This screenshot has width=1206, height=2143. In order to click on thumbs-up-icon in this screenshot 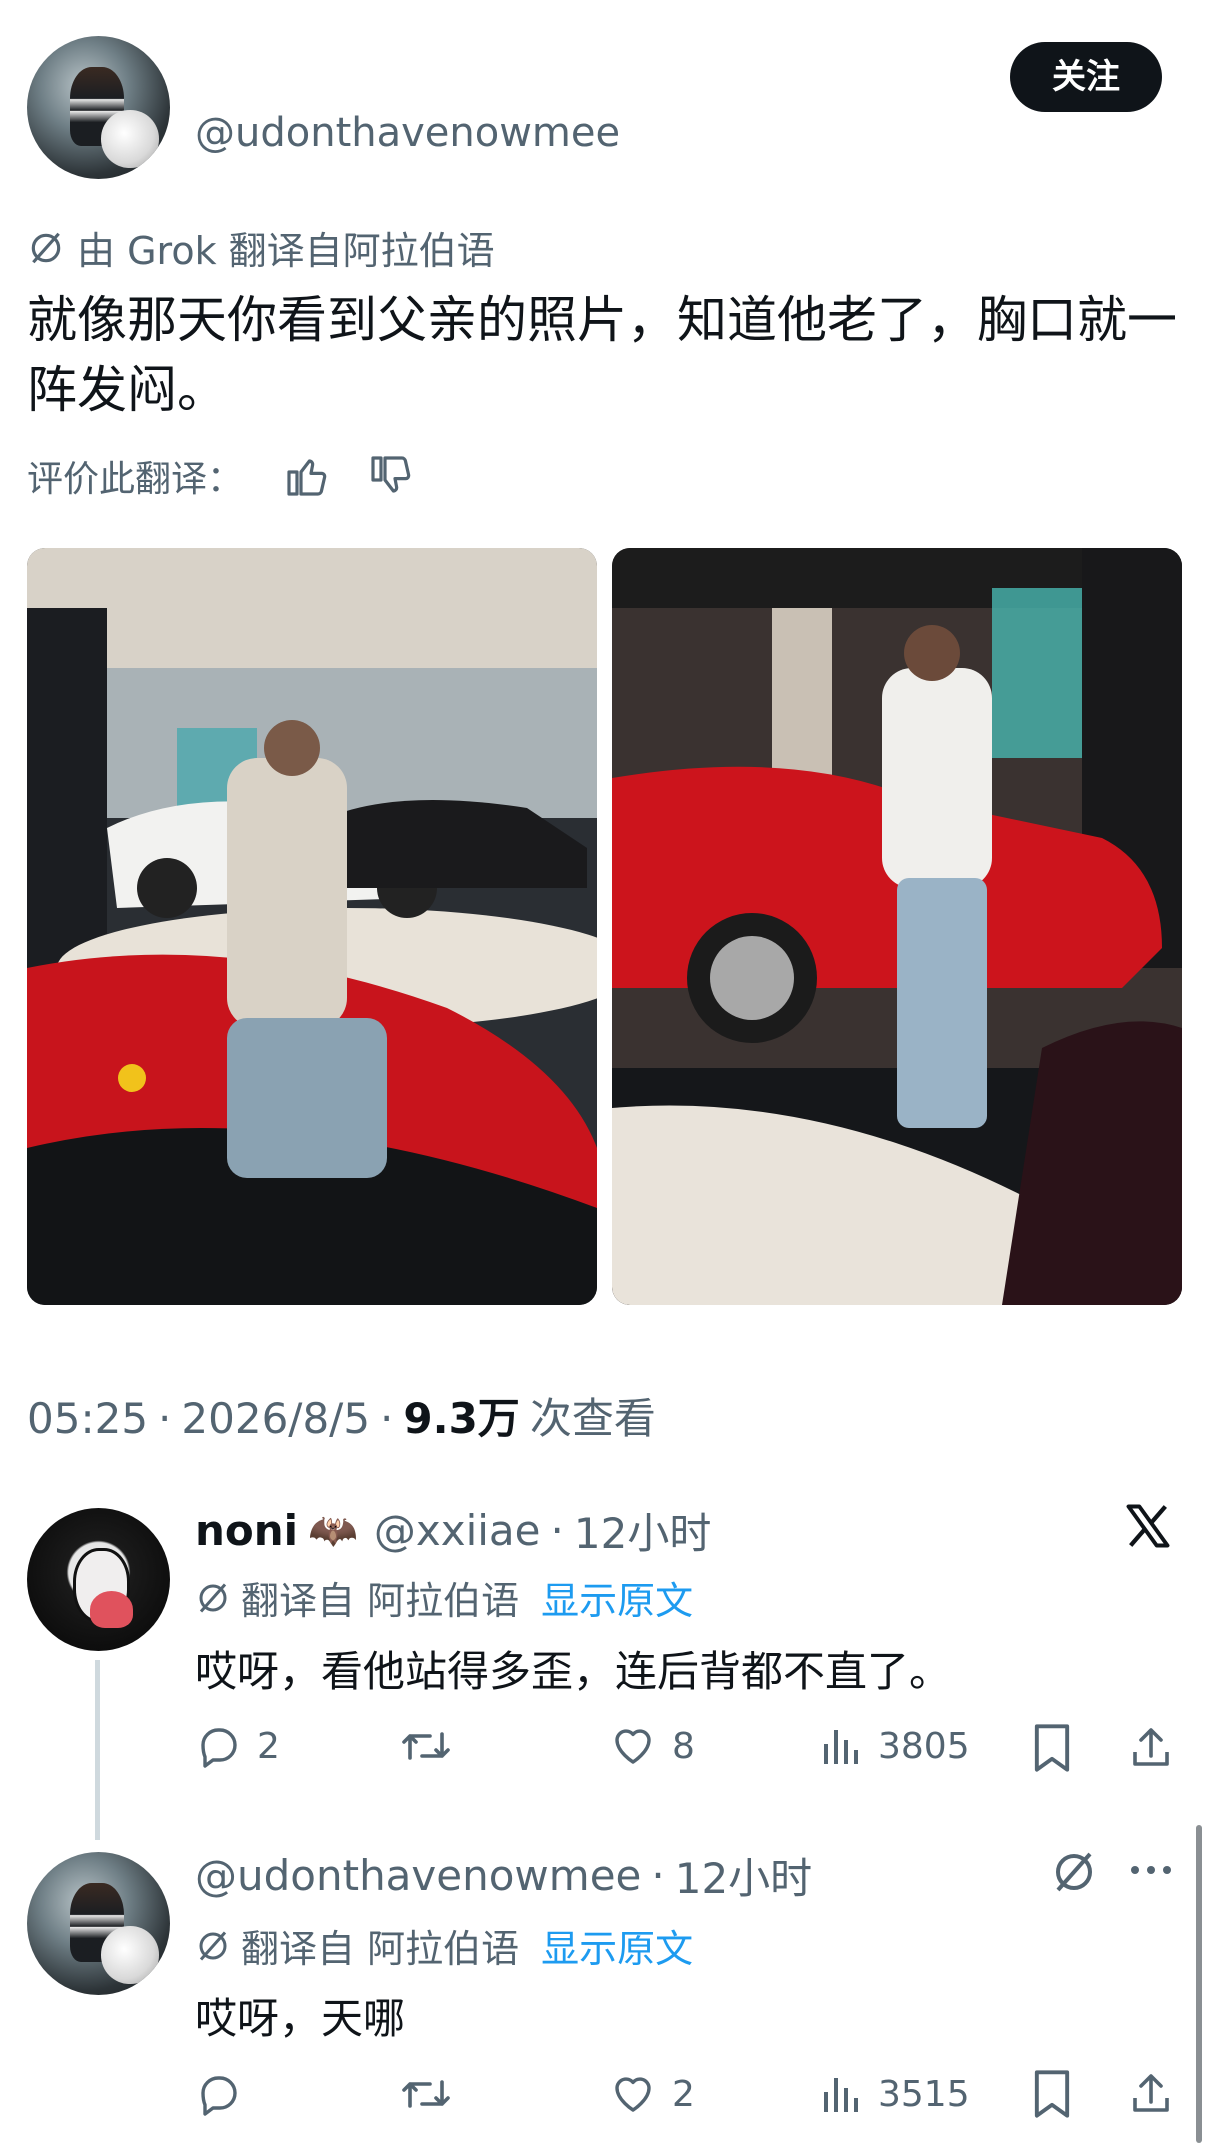, I will do `click(307, 476)`.